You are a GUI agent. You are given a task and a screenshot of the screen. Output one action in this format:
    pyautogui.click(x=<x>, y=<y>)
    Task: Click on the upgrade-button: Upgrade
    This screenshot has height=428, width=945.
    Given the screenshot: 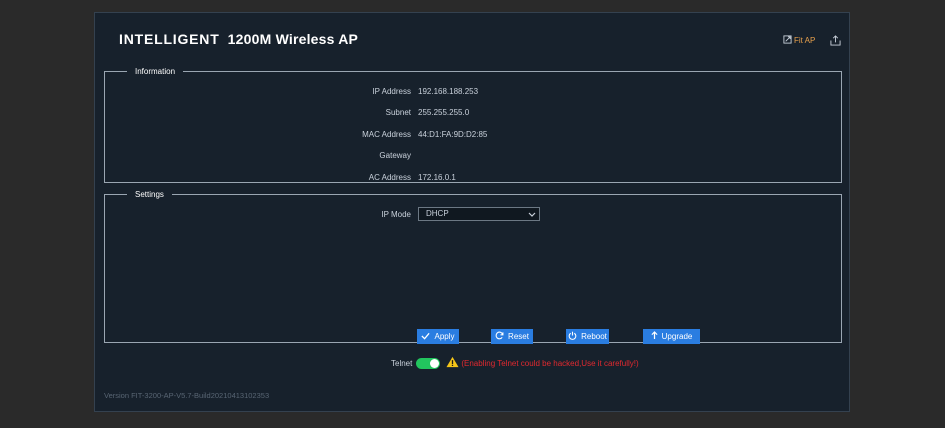 What is the action you would take?
    pyautogui.click(x=671, y=336)
    